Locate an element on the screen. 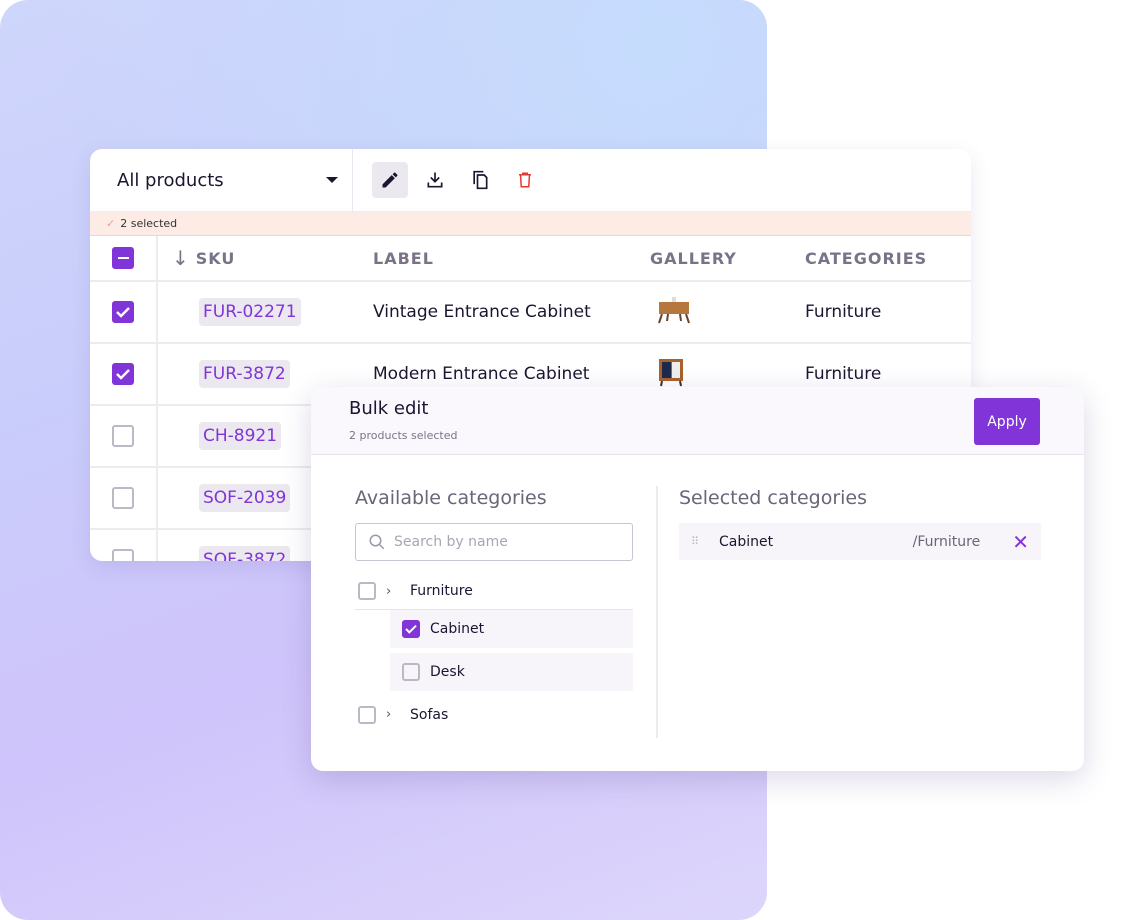 Image resolution: width=1140 pixels, height=920 pixels. sku-chip: SOF-2039 is located at coordinates (245, 498).